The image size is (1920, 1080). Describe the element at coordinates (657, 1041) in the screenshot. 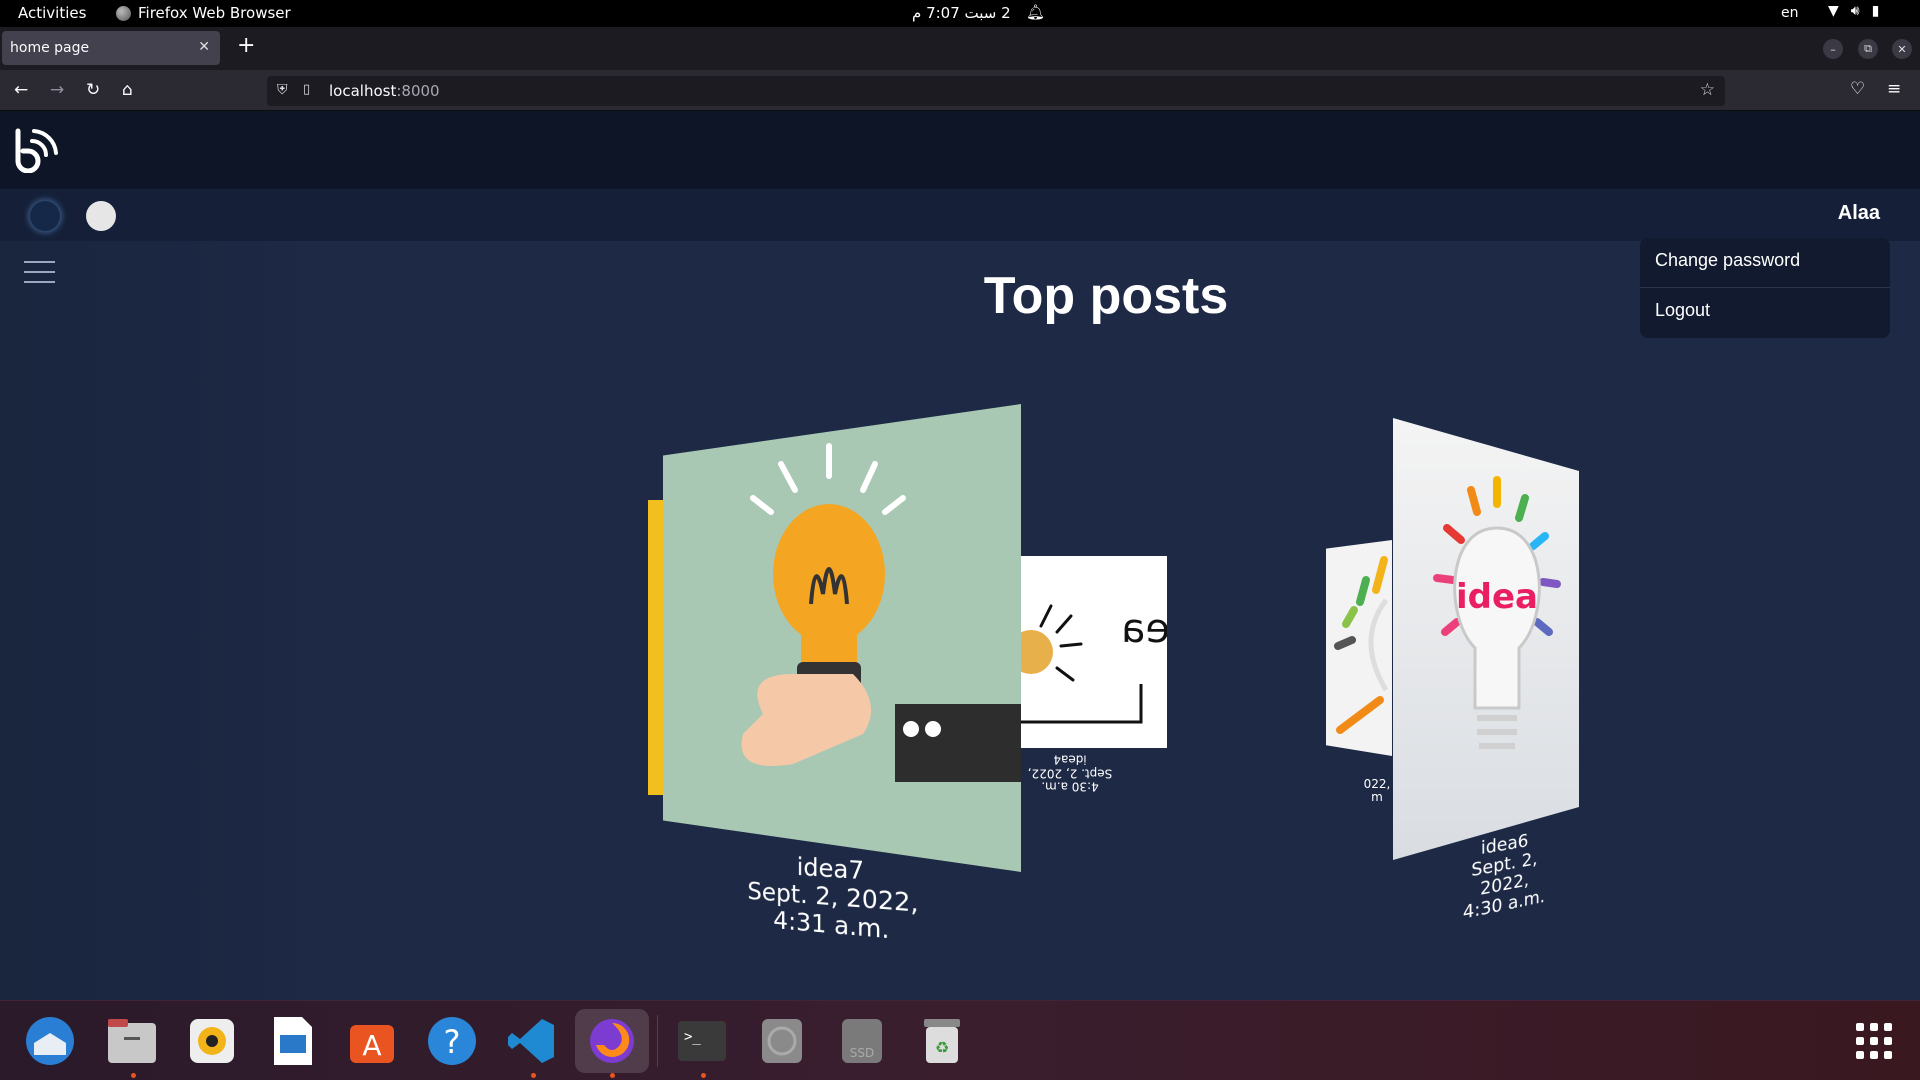

I see `dock-separator` at that location.